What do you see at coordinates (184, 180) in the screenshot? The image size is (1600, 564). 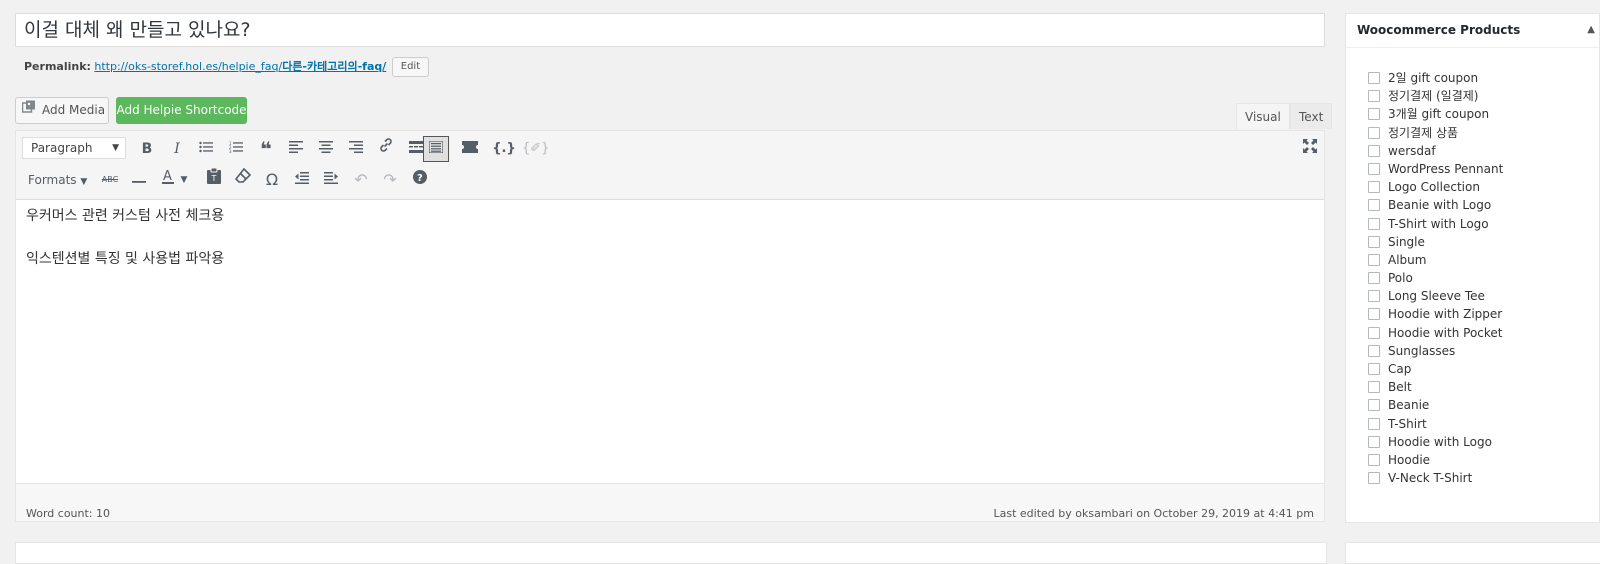 I see `text-color-dropdown-icon: ▼` at bounding box center [184, 180].